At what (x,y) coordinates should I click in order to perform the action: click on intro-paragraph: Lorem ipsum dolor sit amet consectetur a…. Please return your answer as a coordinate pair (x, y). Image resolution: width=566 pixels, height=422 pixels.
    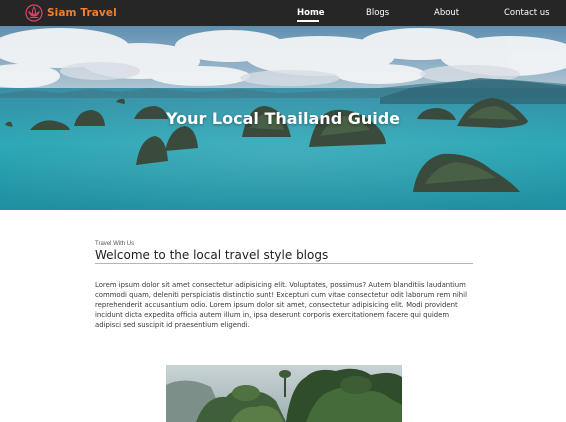
    Looking at the image, I should click on (281, 305).